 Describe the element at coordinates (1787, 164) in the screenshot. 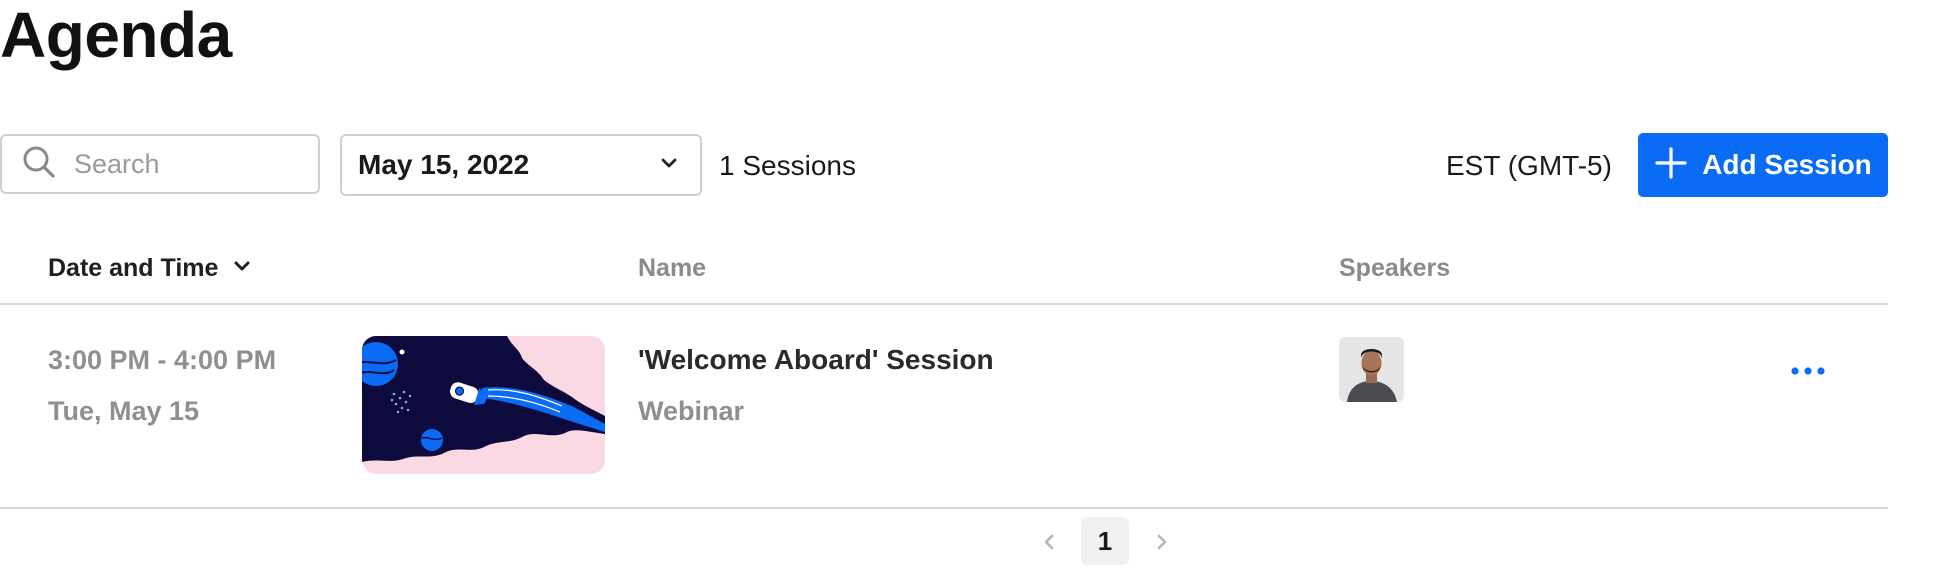

I see `add-session-label: Add Session` at that location.